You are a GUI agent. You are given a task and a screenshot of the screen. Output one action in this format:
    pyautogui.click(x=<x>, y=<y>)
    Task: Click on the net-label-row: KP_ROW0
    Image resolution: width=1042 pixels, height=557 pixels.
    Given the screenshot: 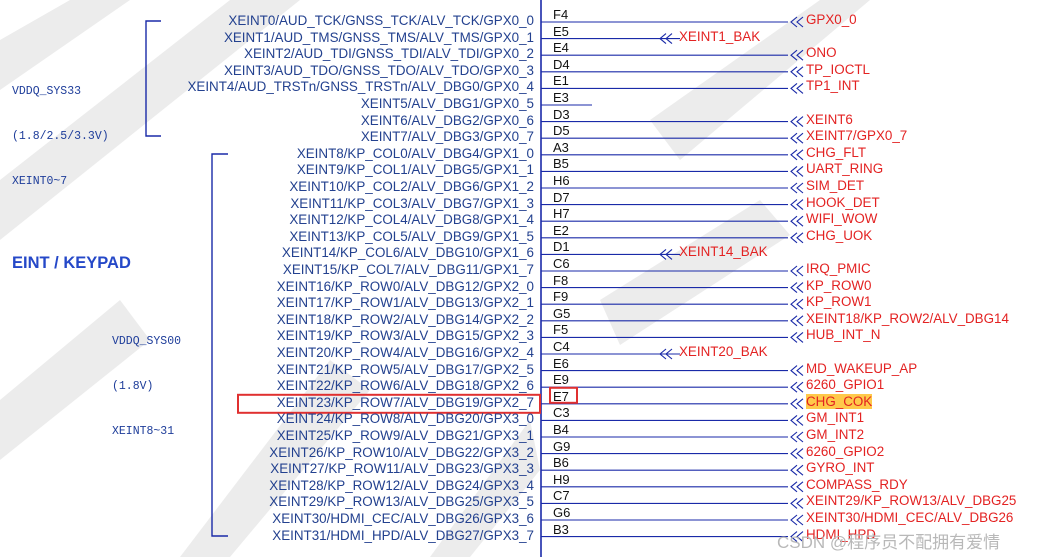 What is the action you would take?
    pyautogui.click(x=838, y=286)
    